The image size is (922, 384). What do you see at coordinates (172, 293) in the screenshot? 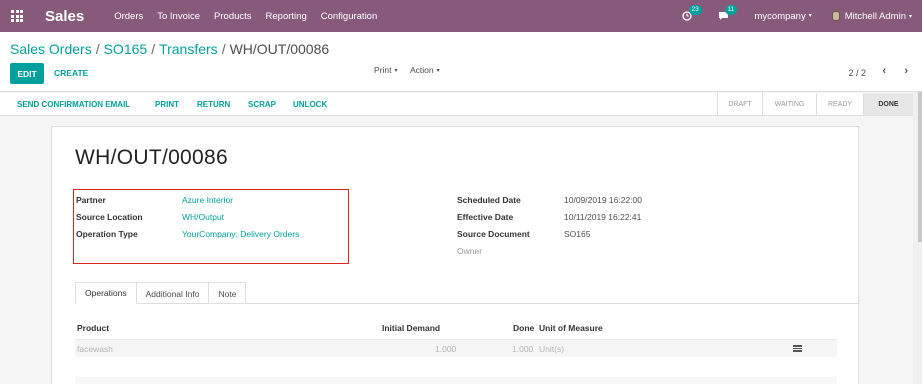
I see `tab-additional-info: Additional Info` at bounding box center [172, 293].